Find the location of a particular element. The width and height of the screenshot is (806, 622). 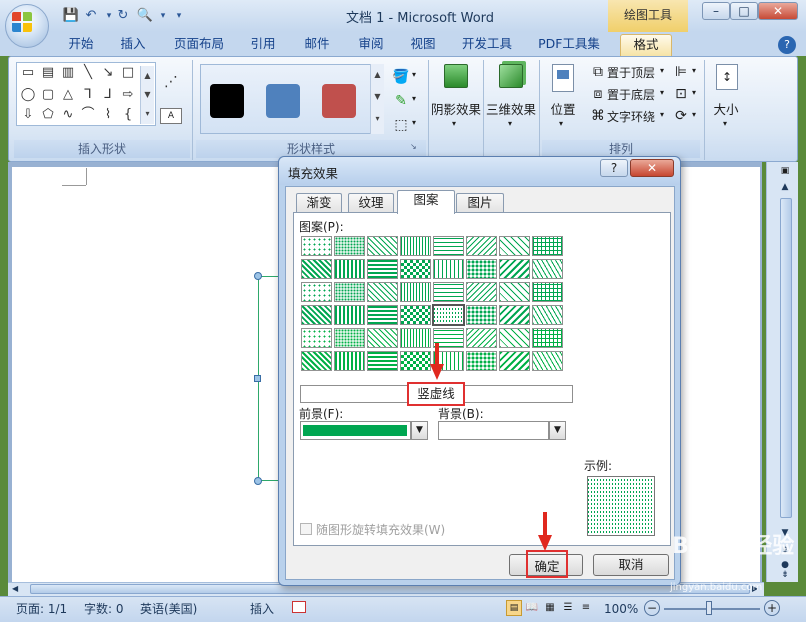

right-arrow-shape-icon: ⇨ is located at coordinates (128, 95).